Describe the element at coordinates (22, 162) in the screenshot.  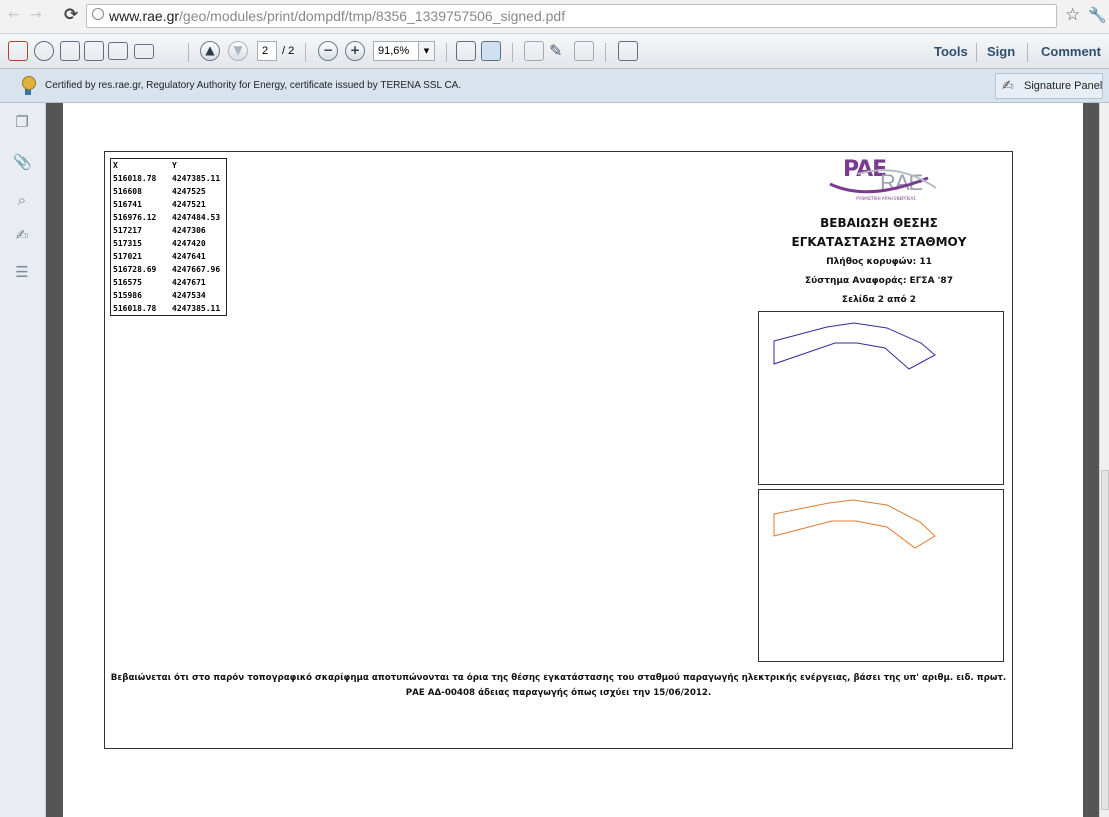
I see `attachments-icon: 📎` at that location.